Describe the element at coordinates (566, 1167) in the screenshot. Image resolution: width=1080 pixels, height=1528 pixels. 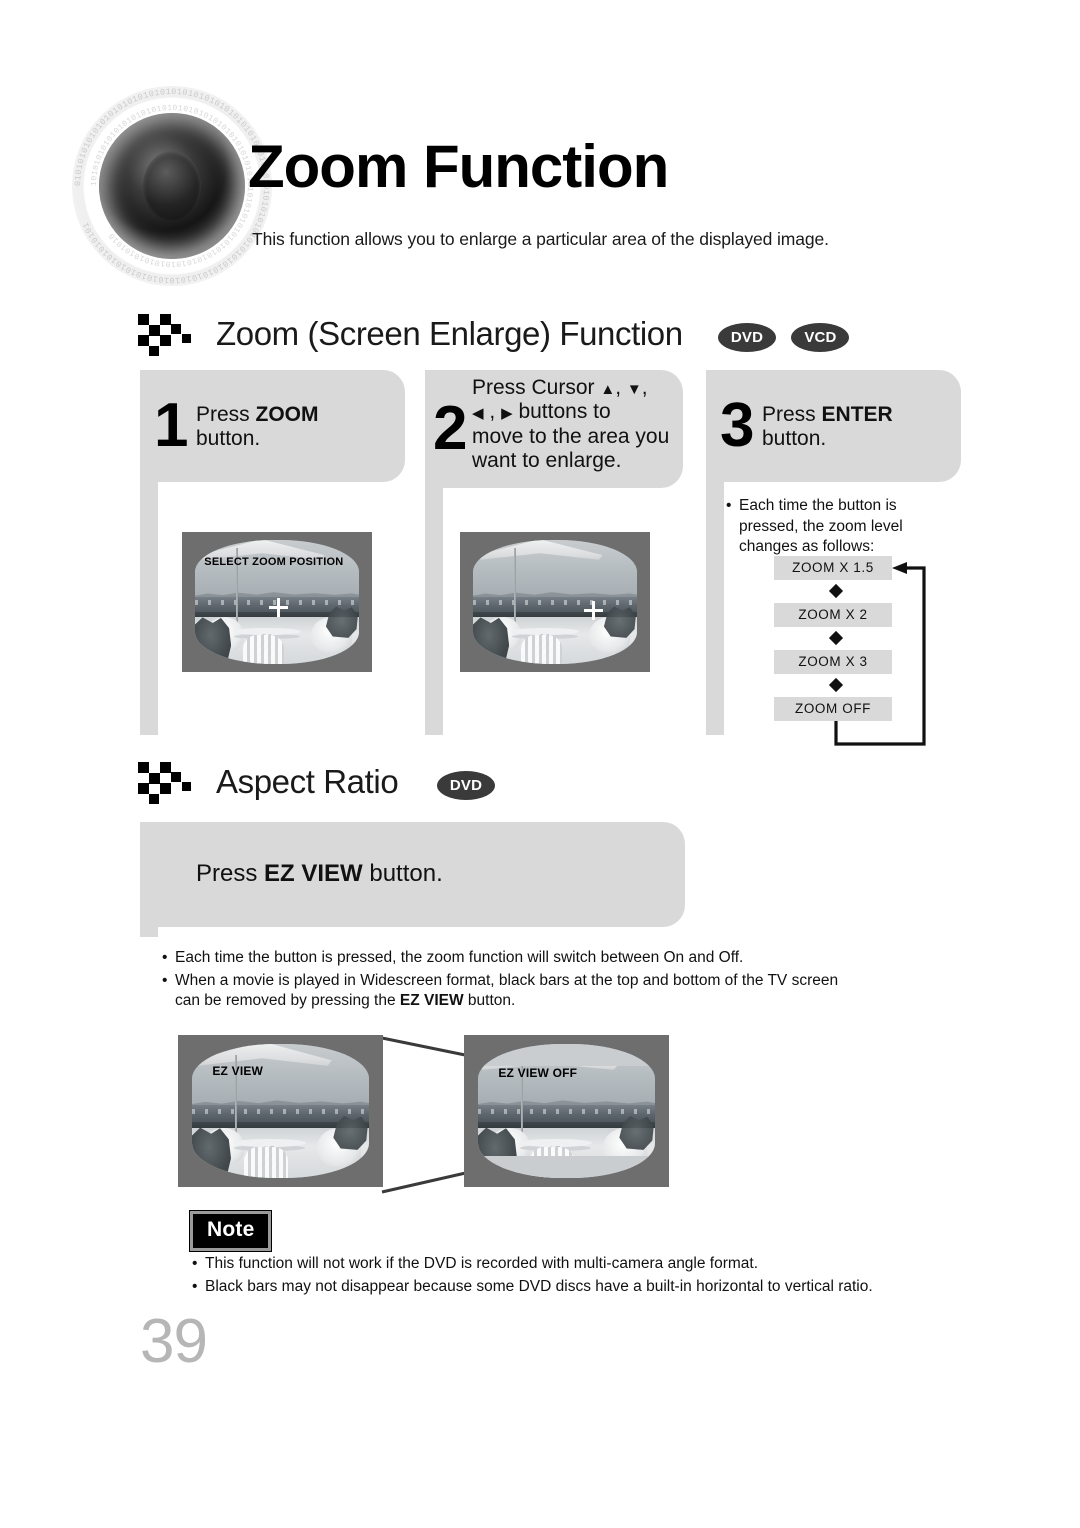
I see `letterbox-bar-bottom` at that location.